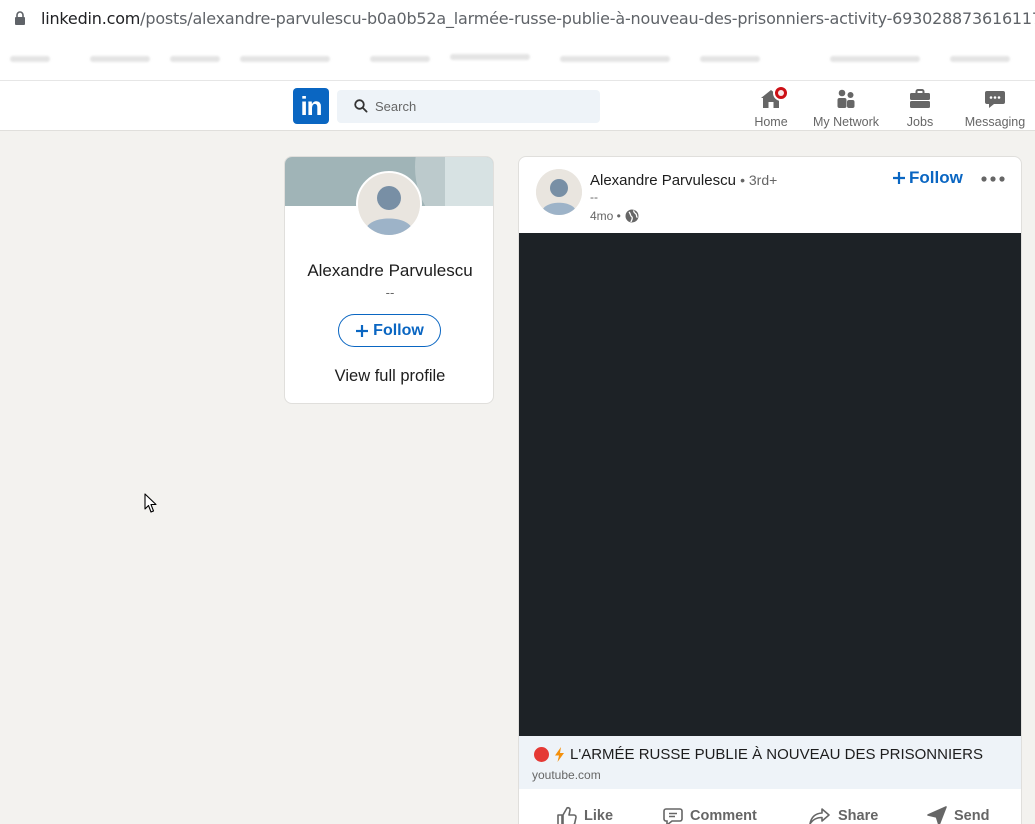 The image size is (1035, 824). I want to click on search-input, so click(480, 106).